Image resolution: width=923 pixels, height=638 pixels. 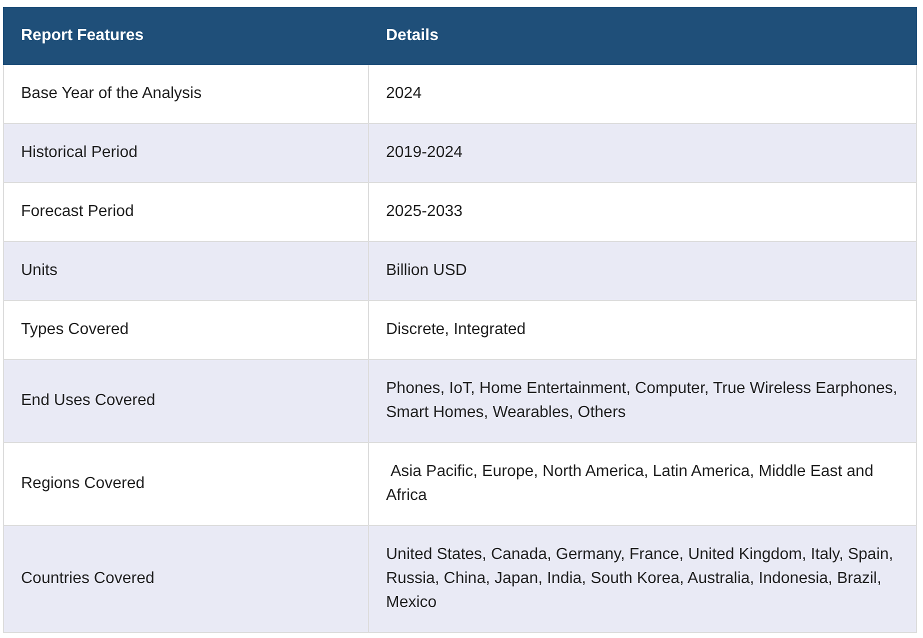 I want to click on column-header: Details, so click(x=642, y=36).